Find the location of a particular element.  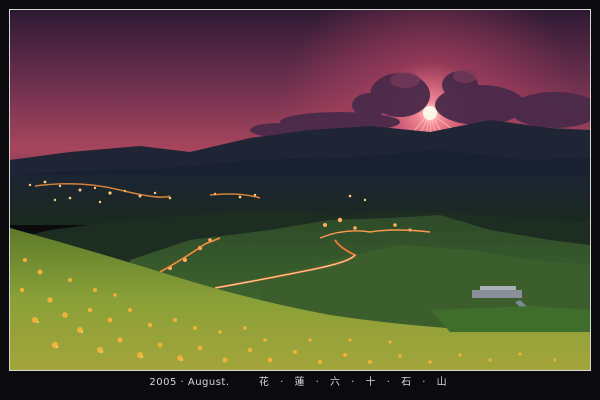

photo-caption: 2005 · August. 花 · 蓮 · 六 · 十 · 石 · 山 is located at coordinates (300, 382).